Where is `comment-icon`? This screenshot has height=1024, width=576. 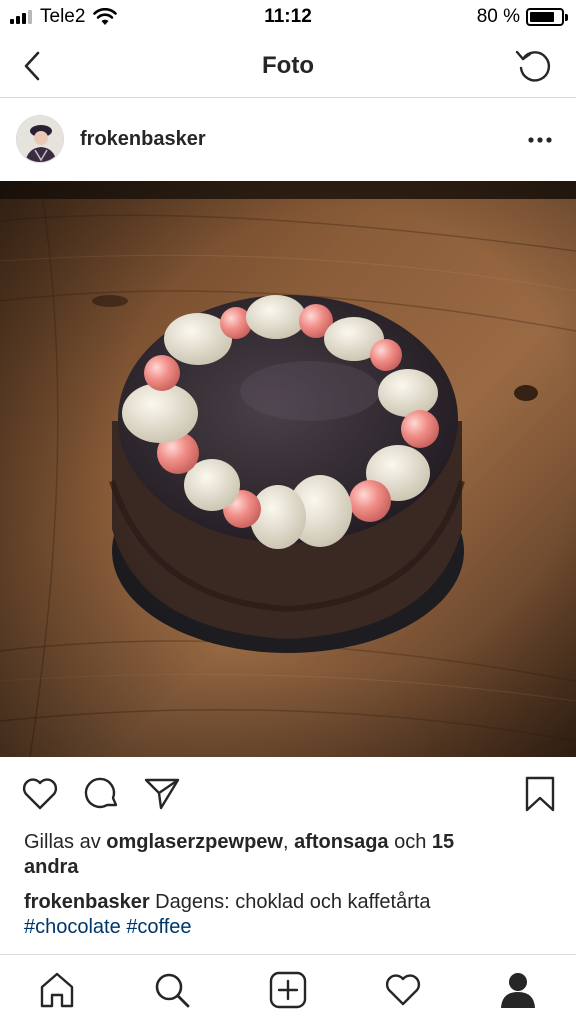 comment-icon is located at coordinates (101, 793).